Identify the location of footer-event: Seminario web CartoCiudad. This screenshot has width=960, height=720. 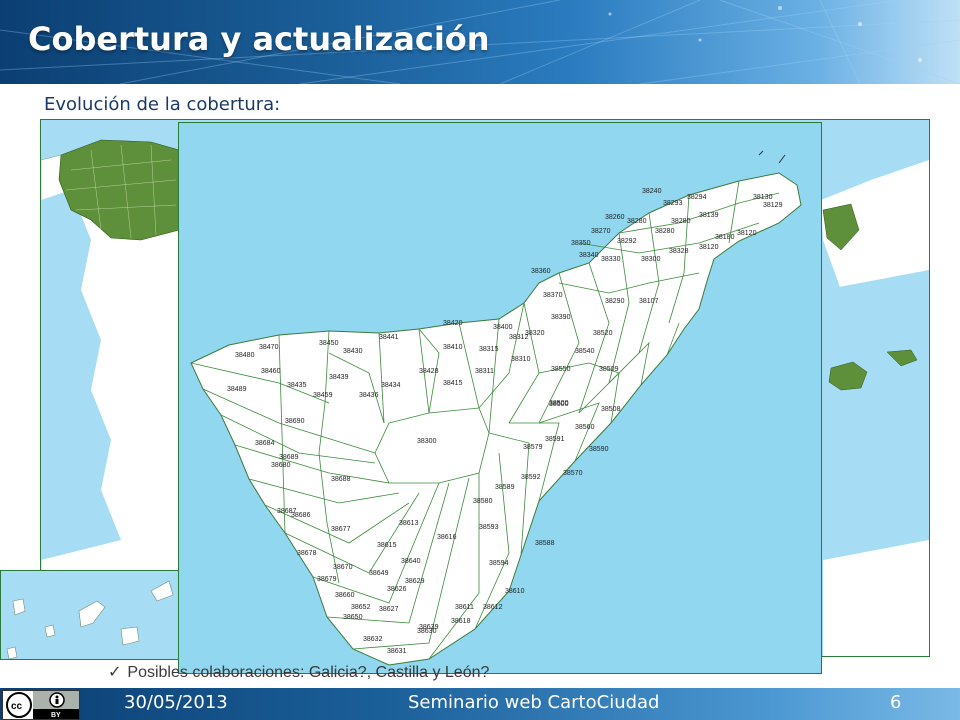
(534, 702).